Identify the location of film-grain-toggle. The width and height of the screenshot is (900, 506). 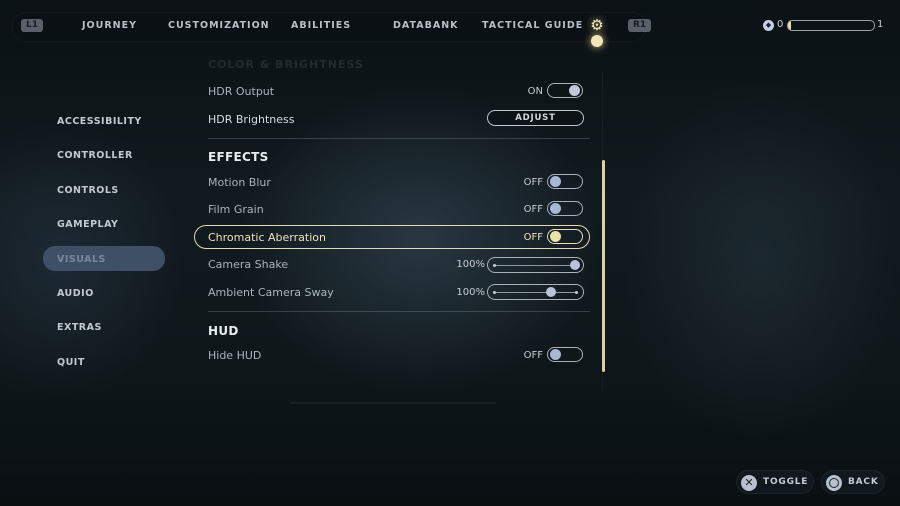
(565, 208).